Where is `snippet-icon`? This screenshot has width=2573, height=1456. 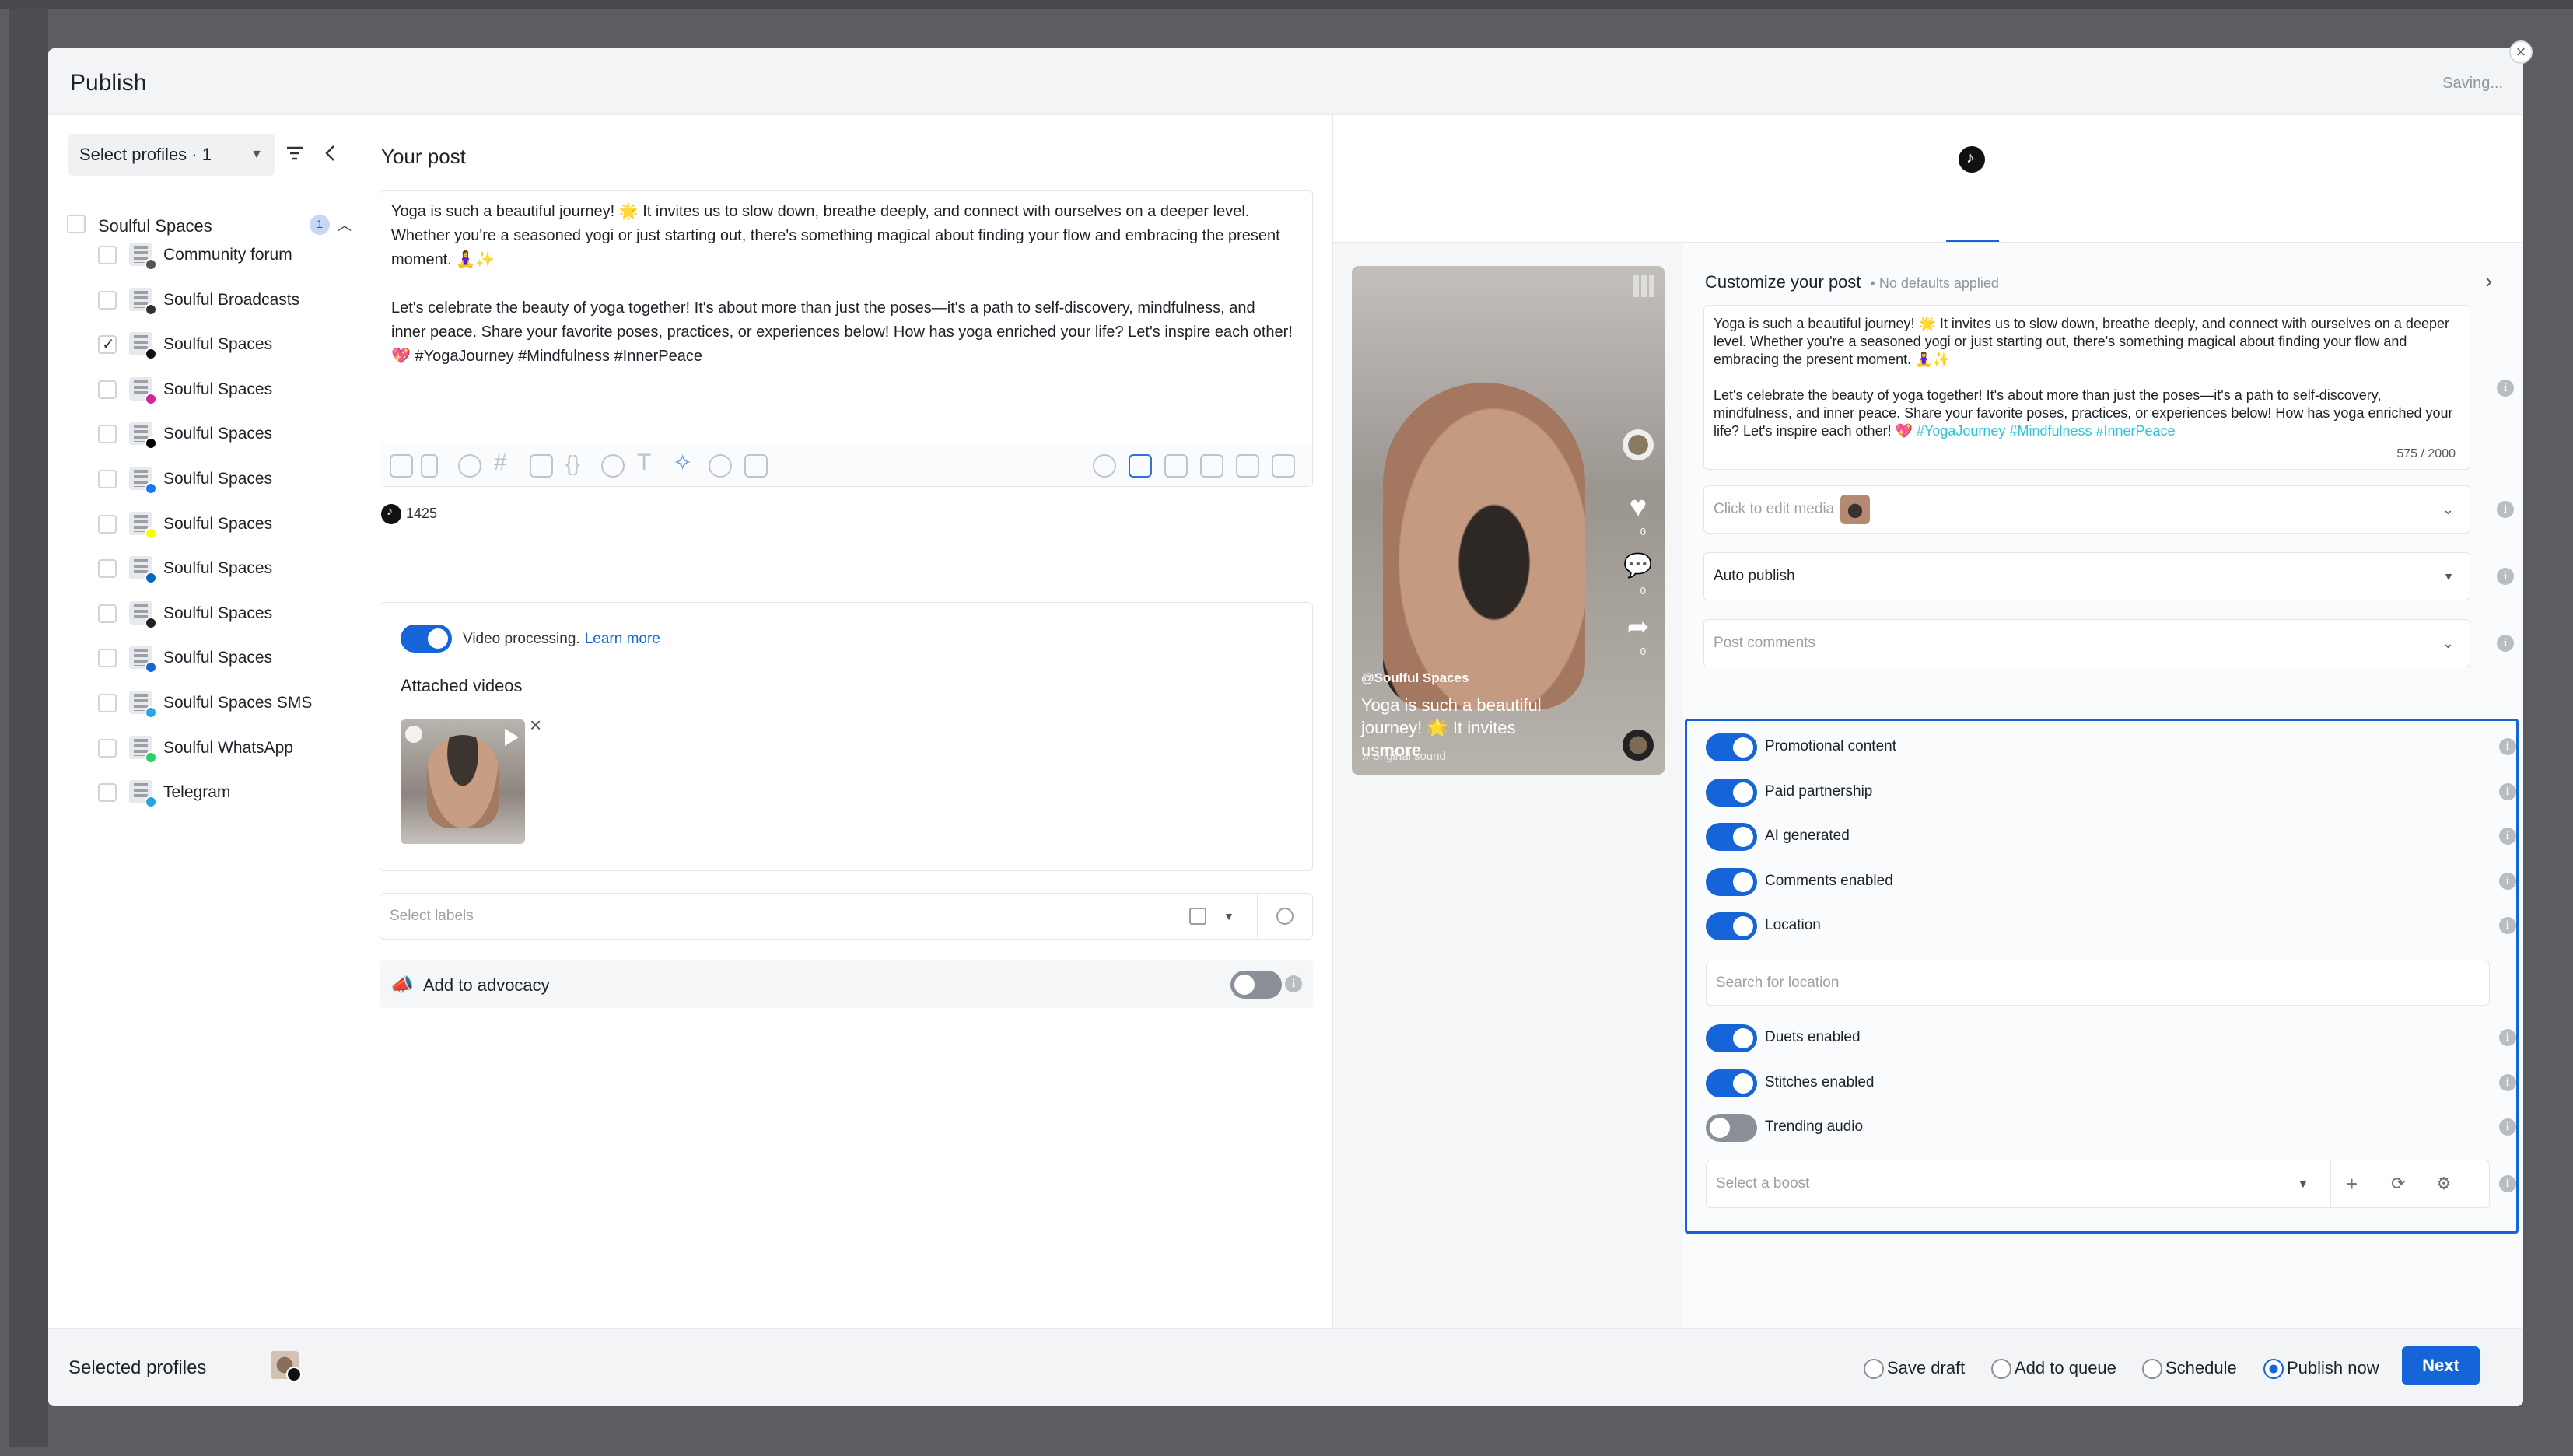
snippet-icon is located at coordinates (542, 466).